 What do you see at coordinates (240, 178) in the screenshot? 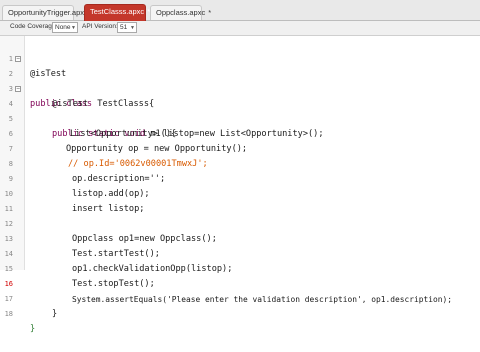
I see `code-line: 9 listop.add(op);` at bounding box center [240, 178].